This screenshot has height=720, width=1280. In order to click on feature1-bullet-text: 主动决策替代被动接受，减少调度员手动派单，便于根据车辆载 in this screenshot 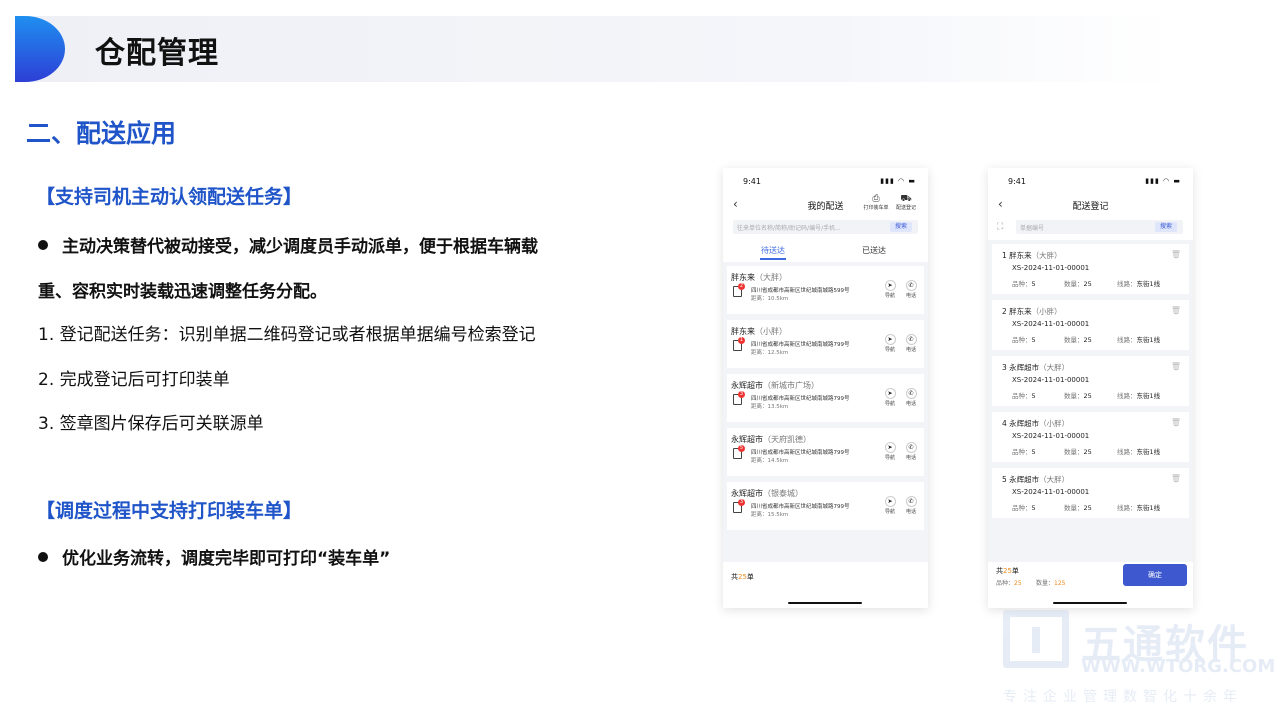, I will do `click(300, 247)`.